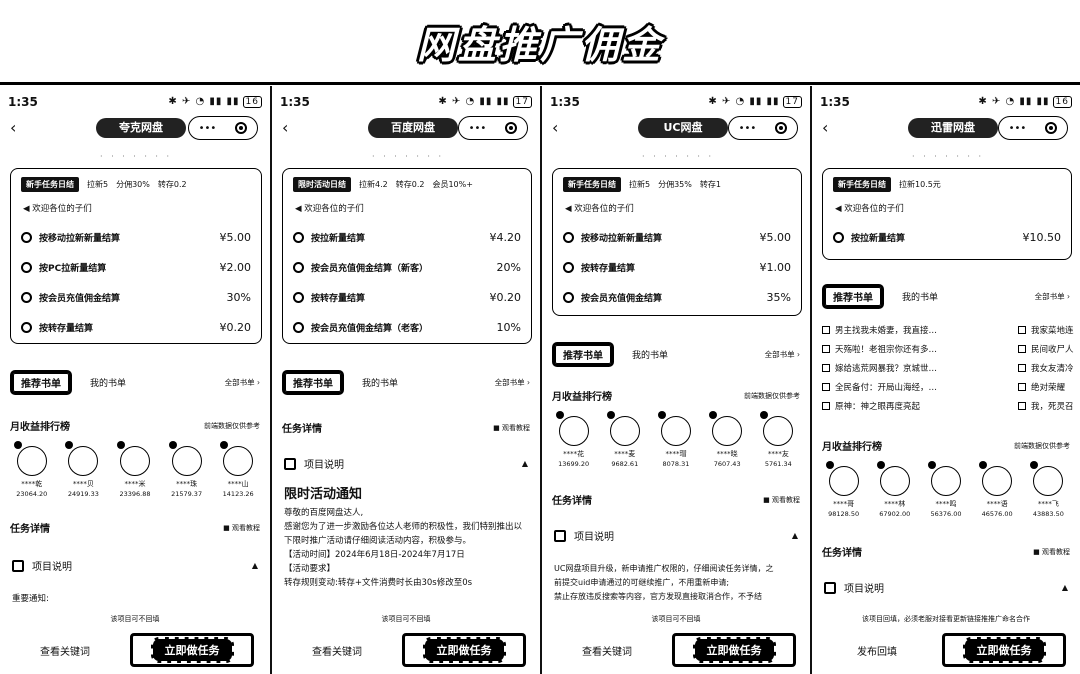  I want to click on rank-name: ****麦, so click(625, 454).